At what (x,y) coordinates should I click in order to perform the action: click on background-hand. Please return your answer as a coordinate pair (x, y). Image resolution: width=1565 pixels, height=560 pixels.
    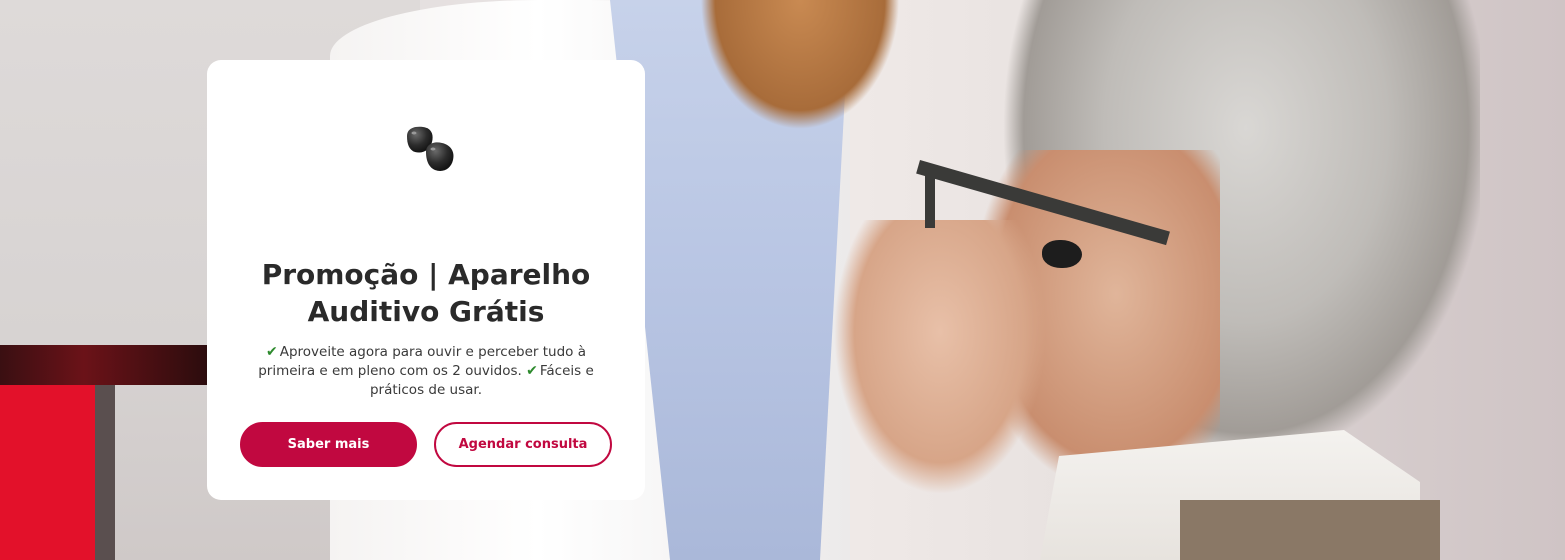
    Looking at the image, I should click on (940, 360).